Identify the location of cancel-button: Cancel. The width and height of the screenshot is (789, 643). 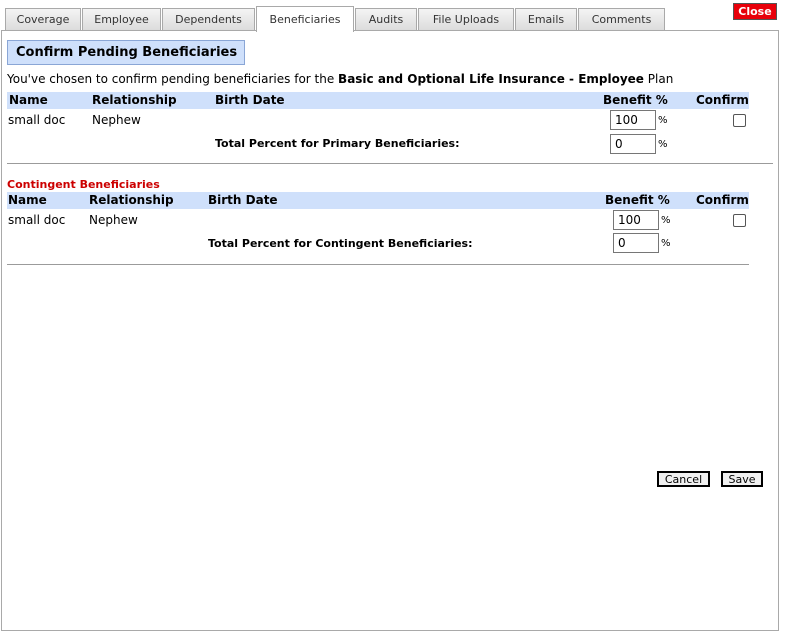
(683, 479).